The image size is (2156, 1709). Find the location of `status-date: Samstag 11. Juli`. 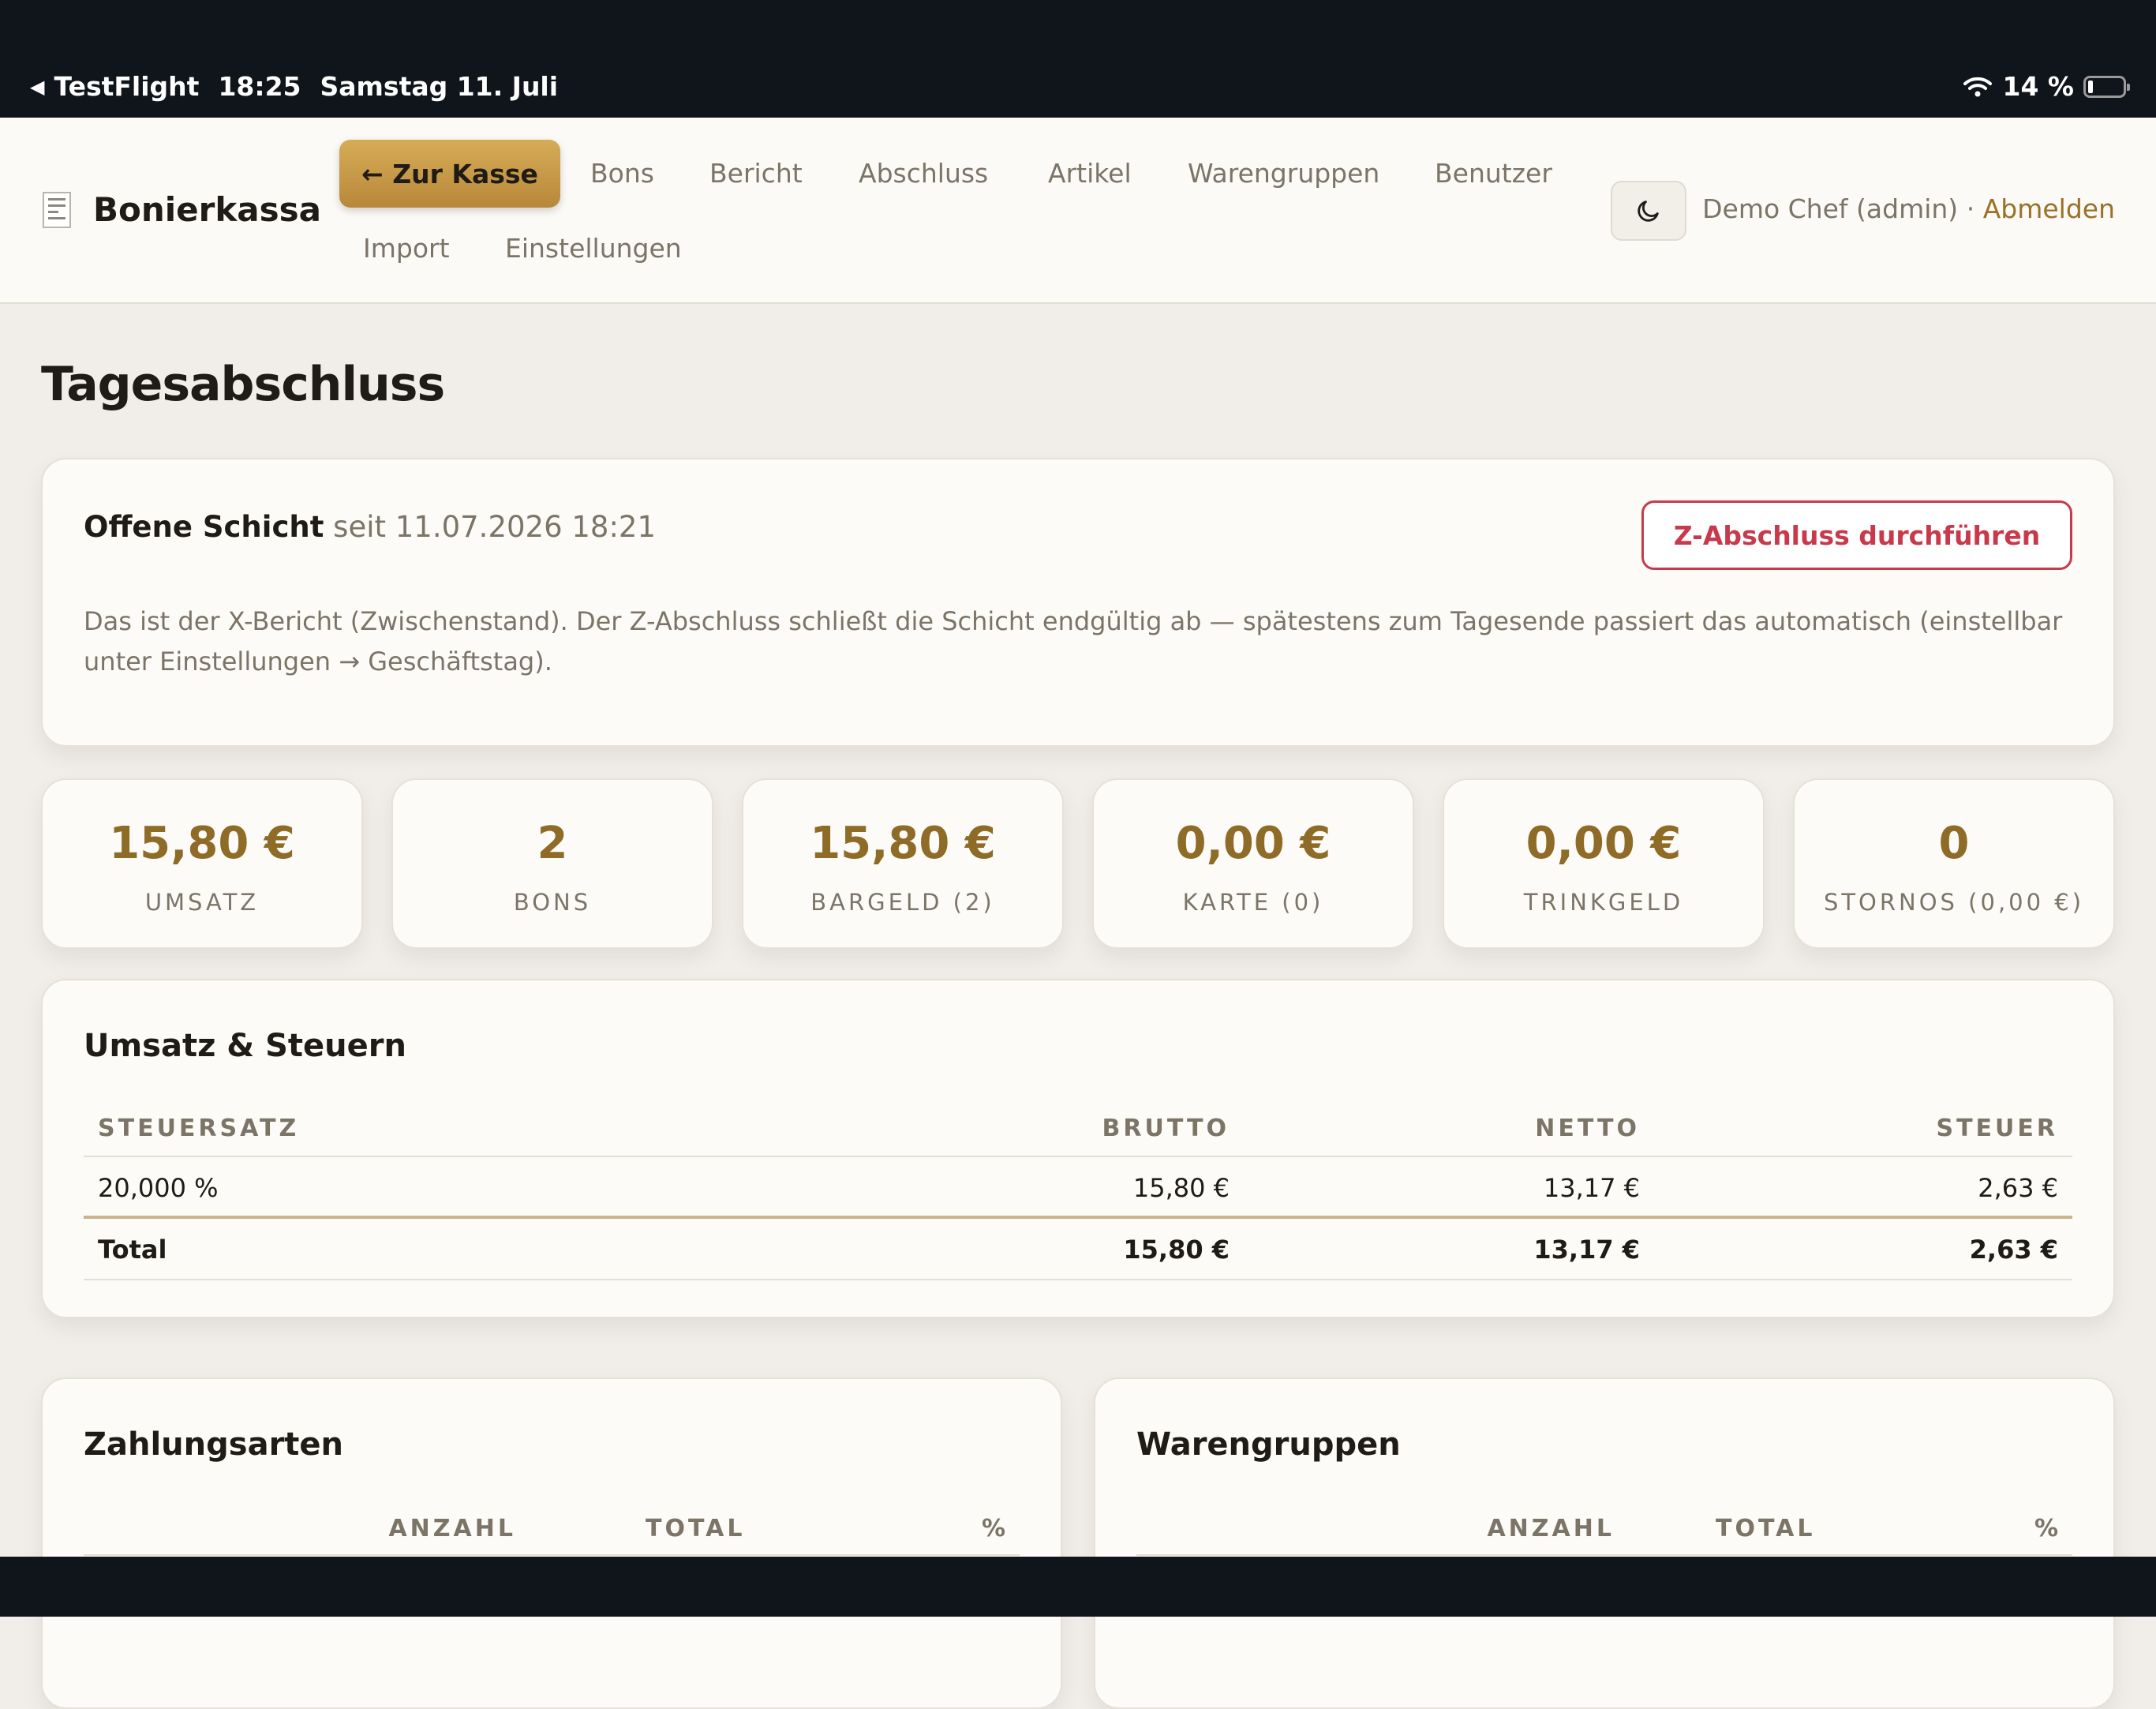

status-date: Samstag 11. Juli is located at coordinates (439, 86).